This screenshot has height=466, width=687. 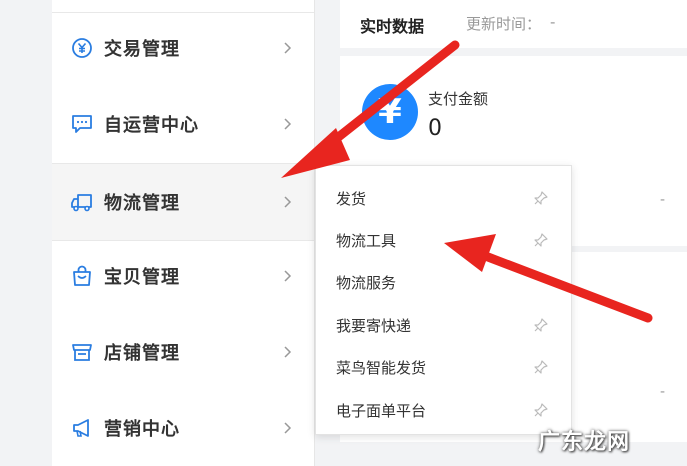 What do you see at coordinates (366, 240) in the screenshot?
I see `submenu-item-label: 物流工具` at bounding box center [366, 240].